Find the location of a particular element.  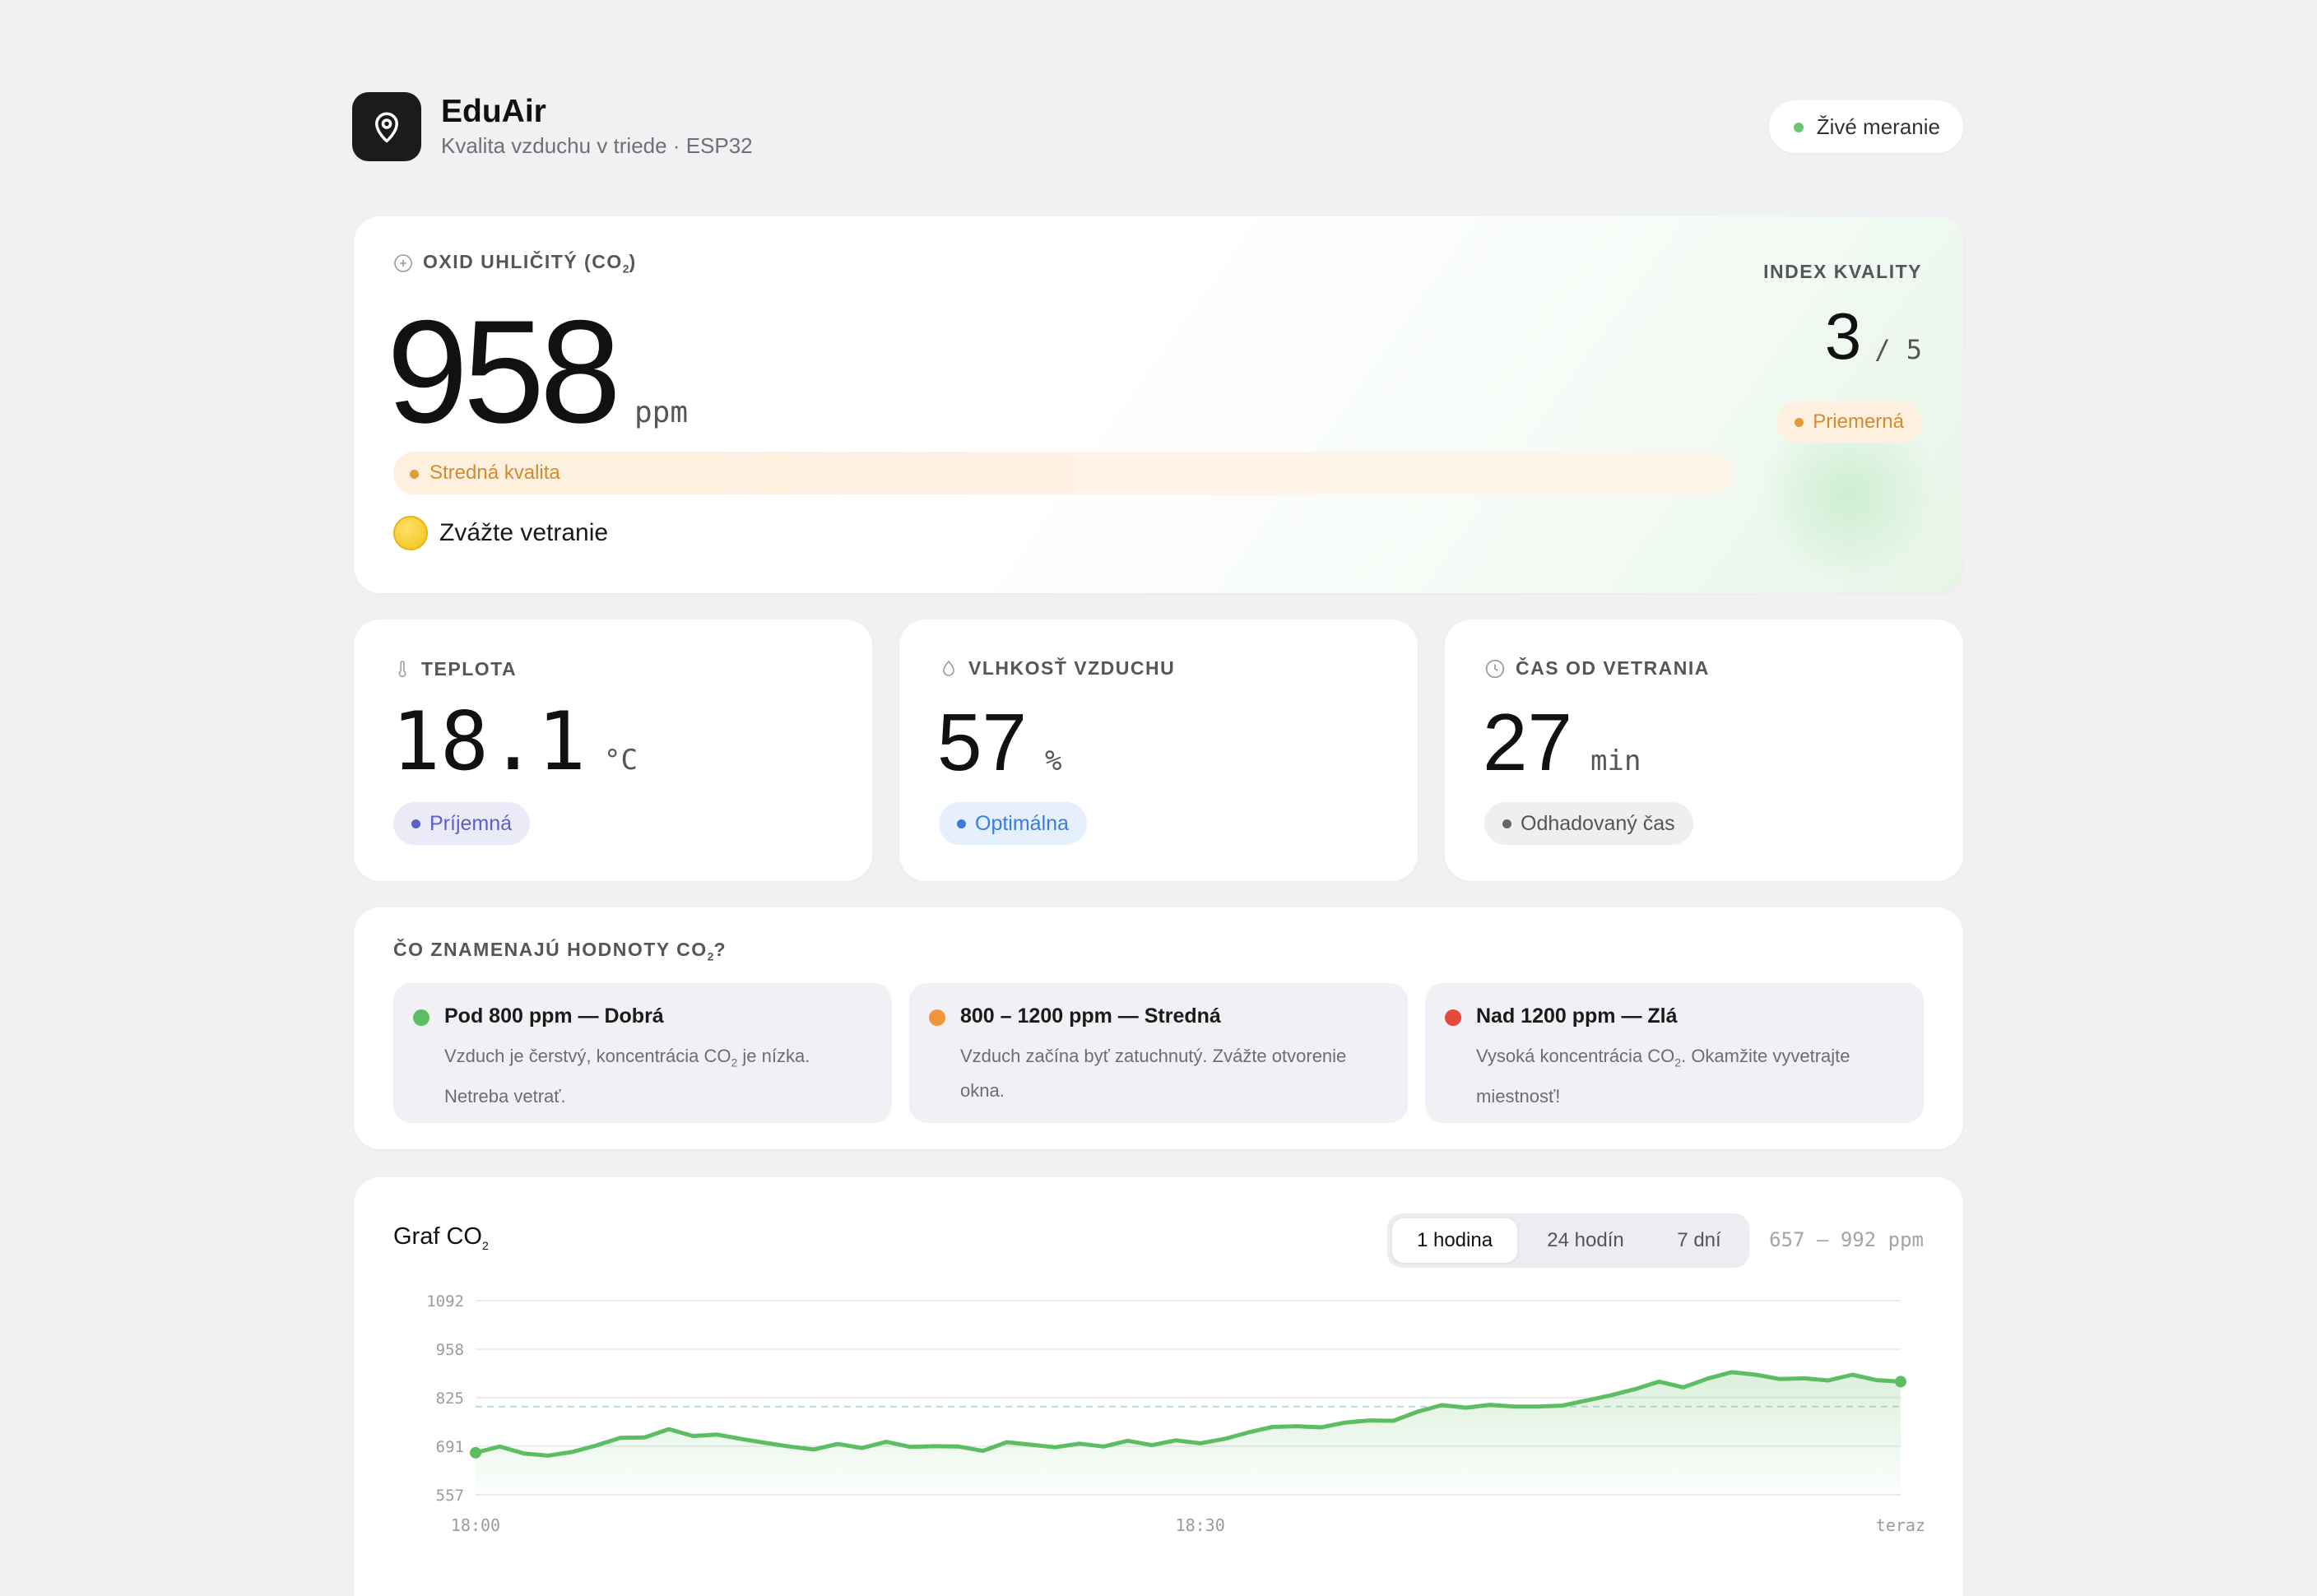

x-tick-label: 18:30 is located at coordinates (1200, 1525).